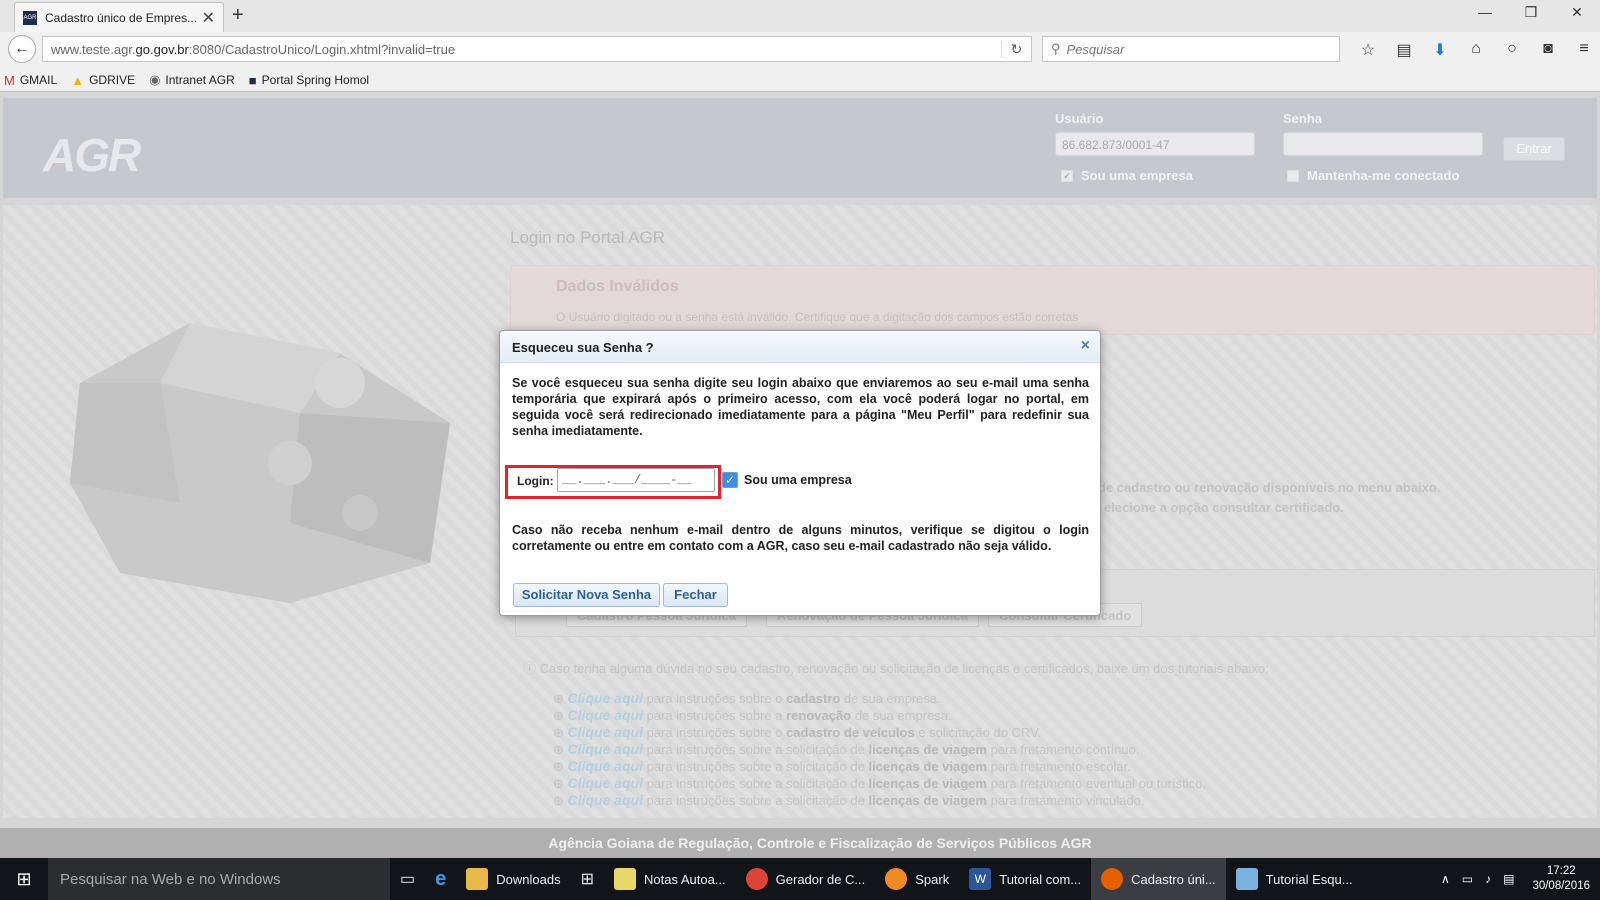  Describe the element at coordinates (192, 80) in the screenshot. I see `bookmark-intranet: ◉ Intranet AGR` at that location.